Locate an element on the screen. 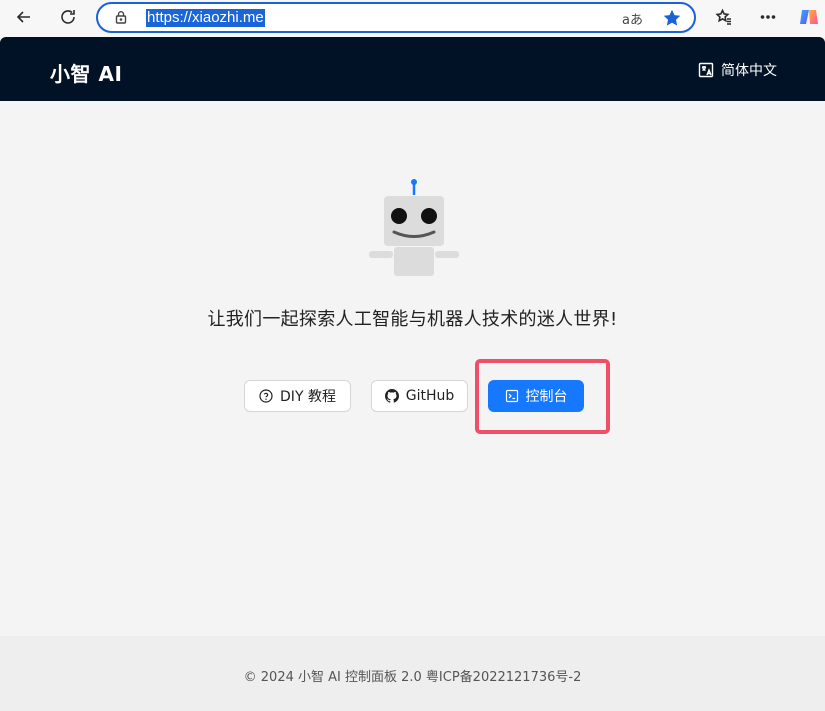 This screenshot has height=711, width=825. favorite-star-icon is located at coordinates (672, 18).